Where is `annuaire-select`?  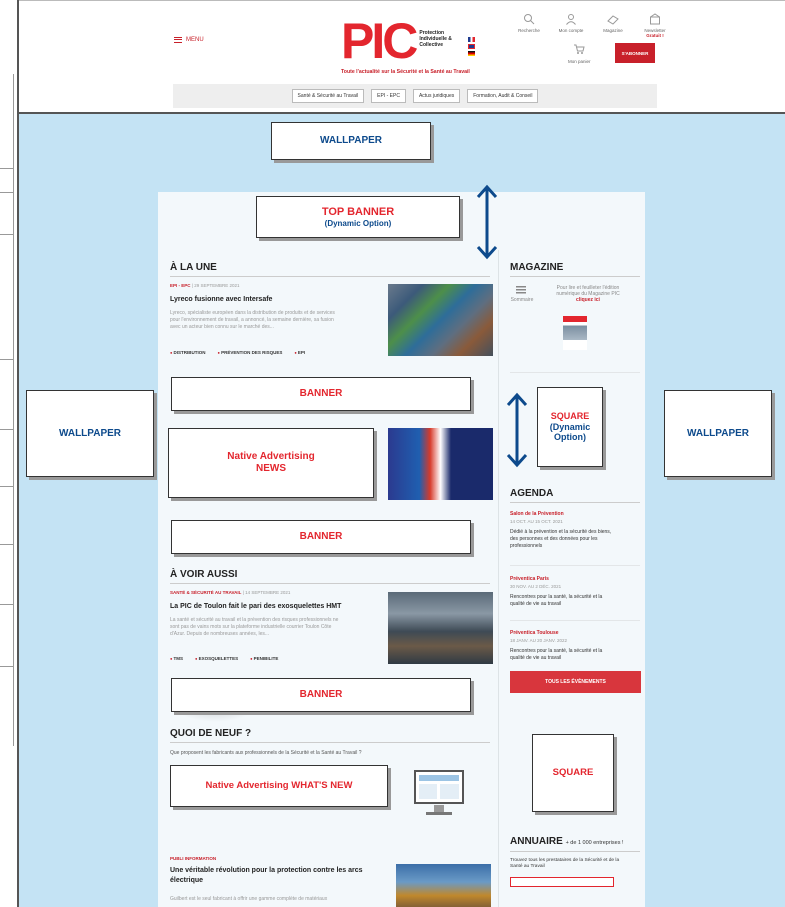
annuaire-select is located at coordinates (562, 882).